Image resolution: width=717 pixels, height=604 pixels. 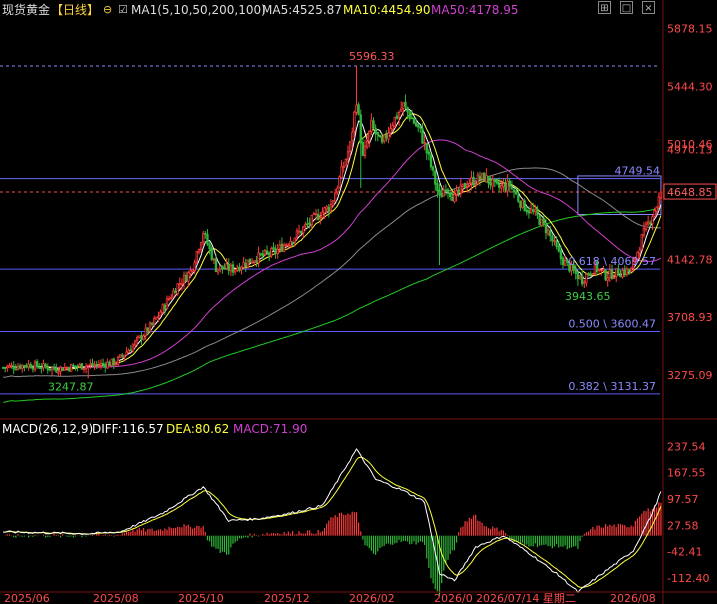 What do you see at coordinates (198, 10) in the screenshot?
I see `ma-params-label: MA1(5,10,50,200,100)` at bounding box center [198, 10].